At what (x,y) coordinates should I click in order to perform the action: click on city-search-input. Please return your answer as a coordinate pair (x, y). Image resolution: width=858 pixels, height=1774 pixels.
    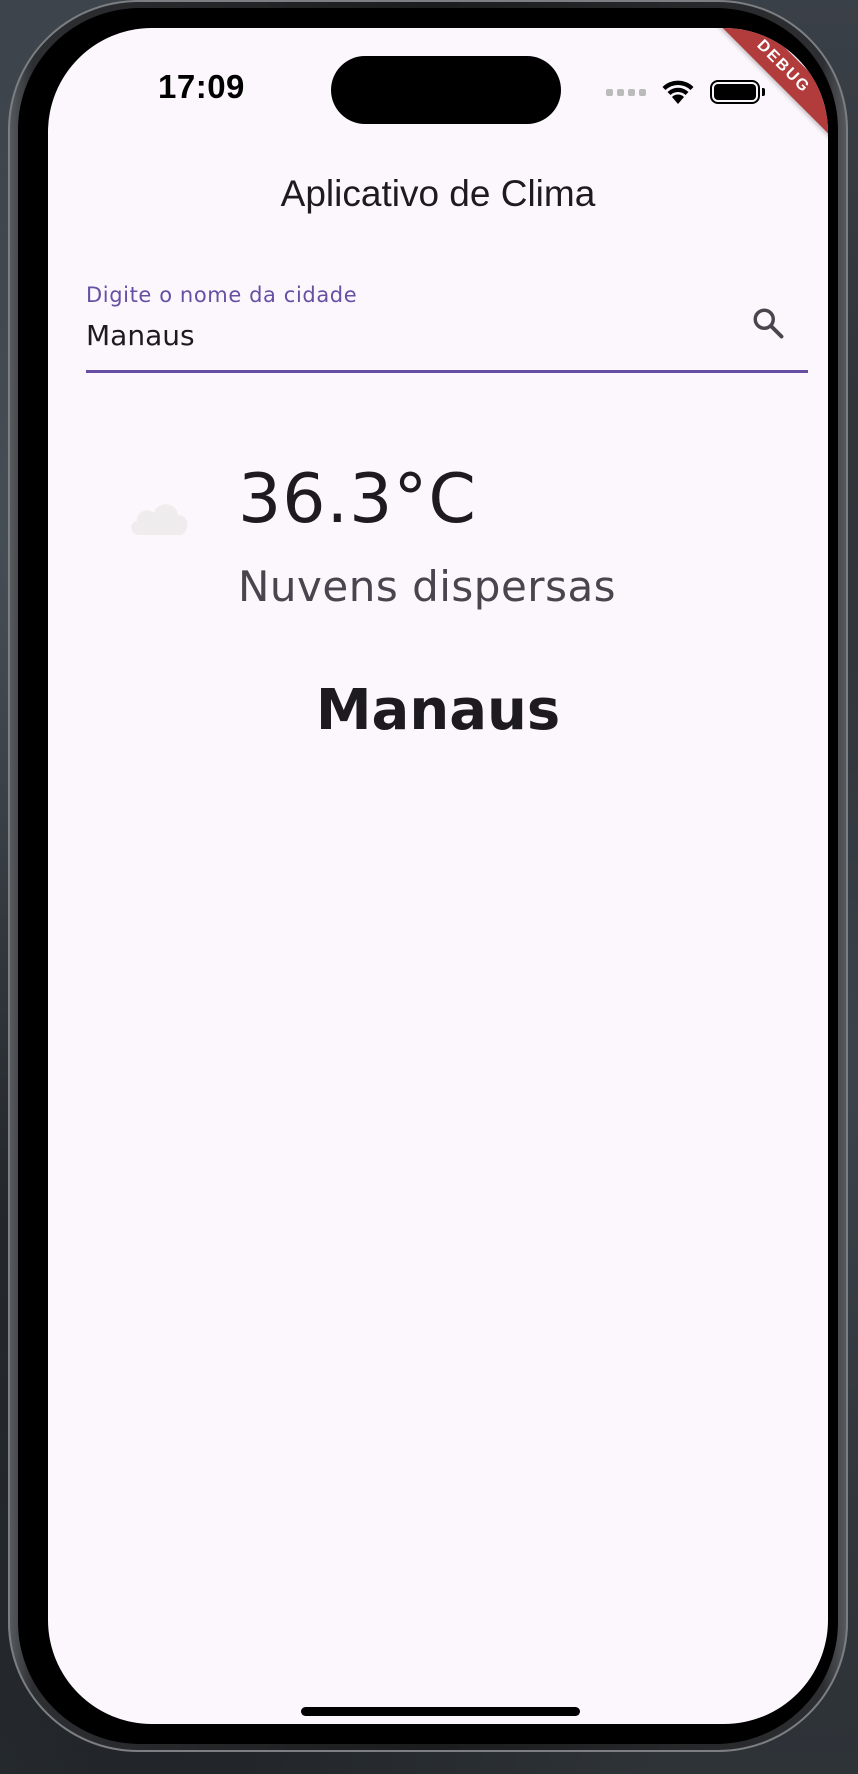
    Looking at the image, I should click on (406, 335).